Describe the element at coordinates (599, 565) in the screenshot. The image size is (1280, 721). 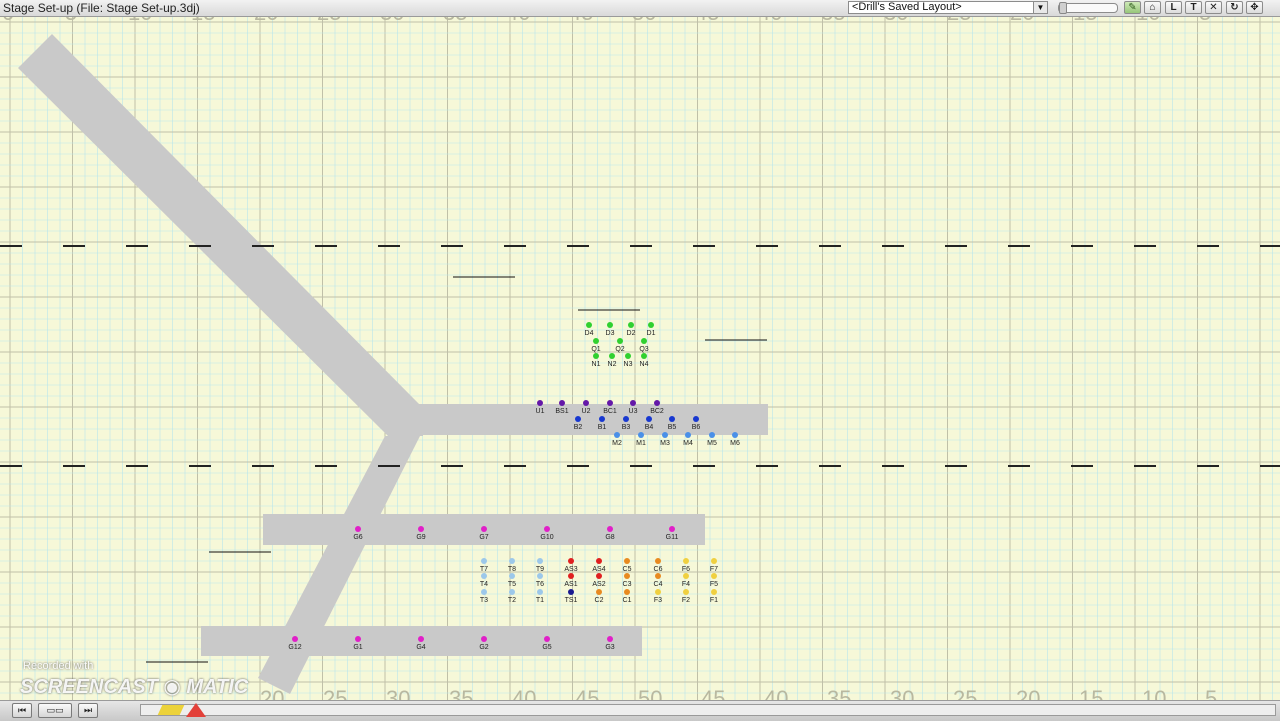
I see `performer-as4: AS4` at that location.